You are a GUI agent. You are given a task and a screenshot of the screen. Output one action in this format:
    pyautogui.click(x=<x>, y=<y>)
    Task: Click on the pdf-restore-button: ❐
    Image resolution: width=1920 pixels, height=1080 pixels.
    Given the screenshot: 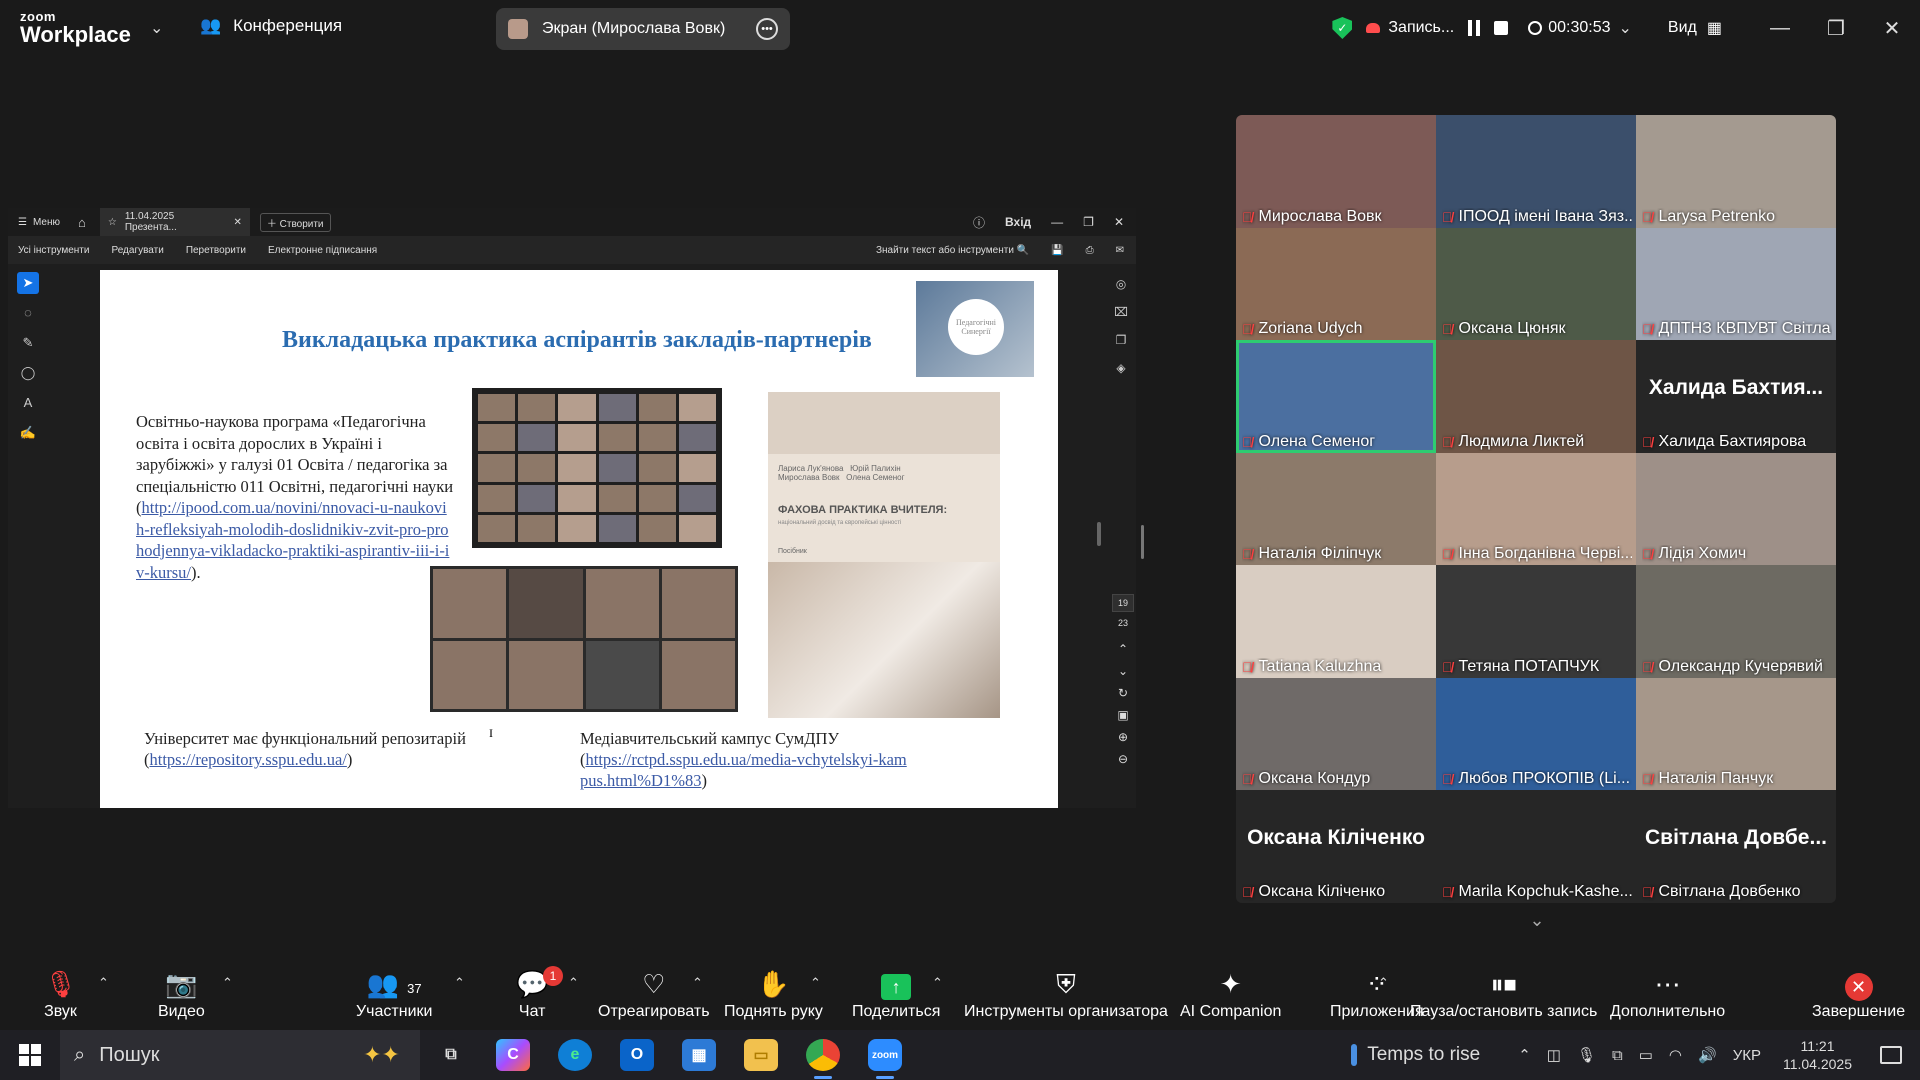 What is the action you would take?
    pyautogui.click(x=1088, y=222)
    